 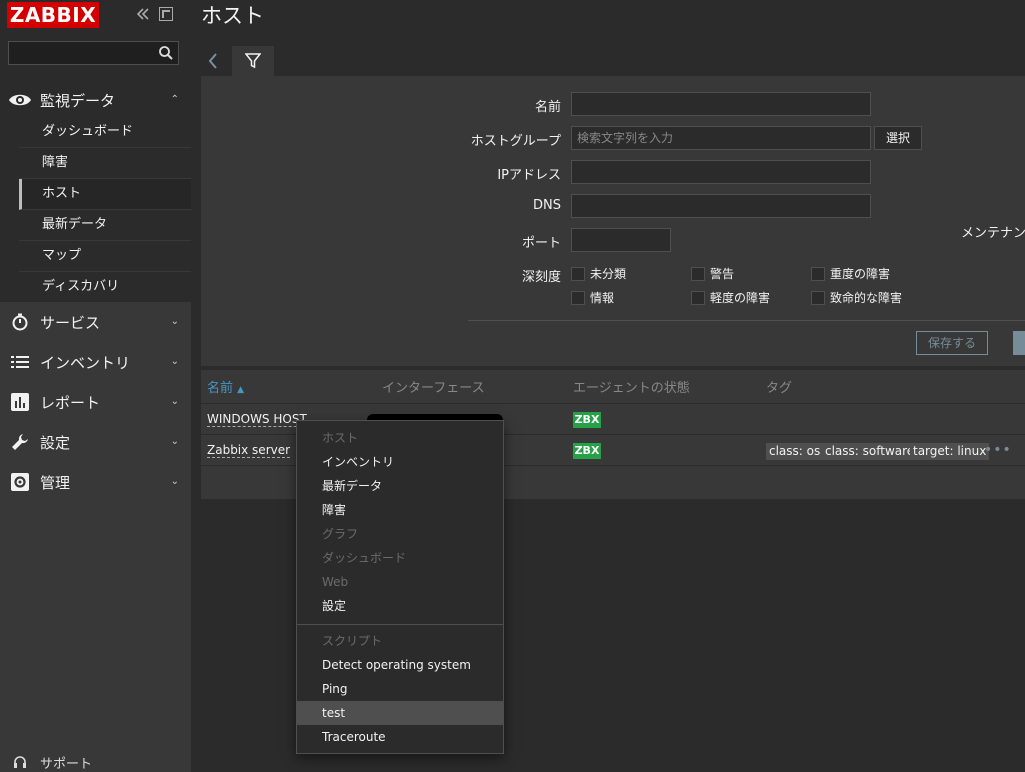 I want to click on column-header-tags: タグ, so click(x=779, y=388).